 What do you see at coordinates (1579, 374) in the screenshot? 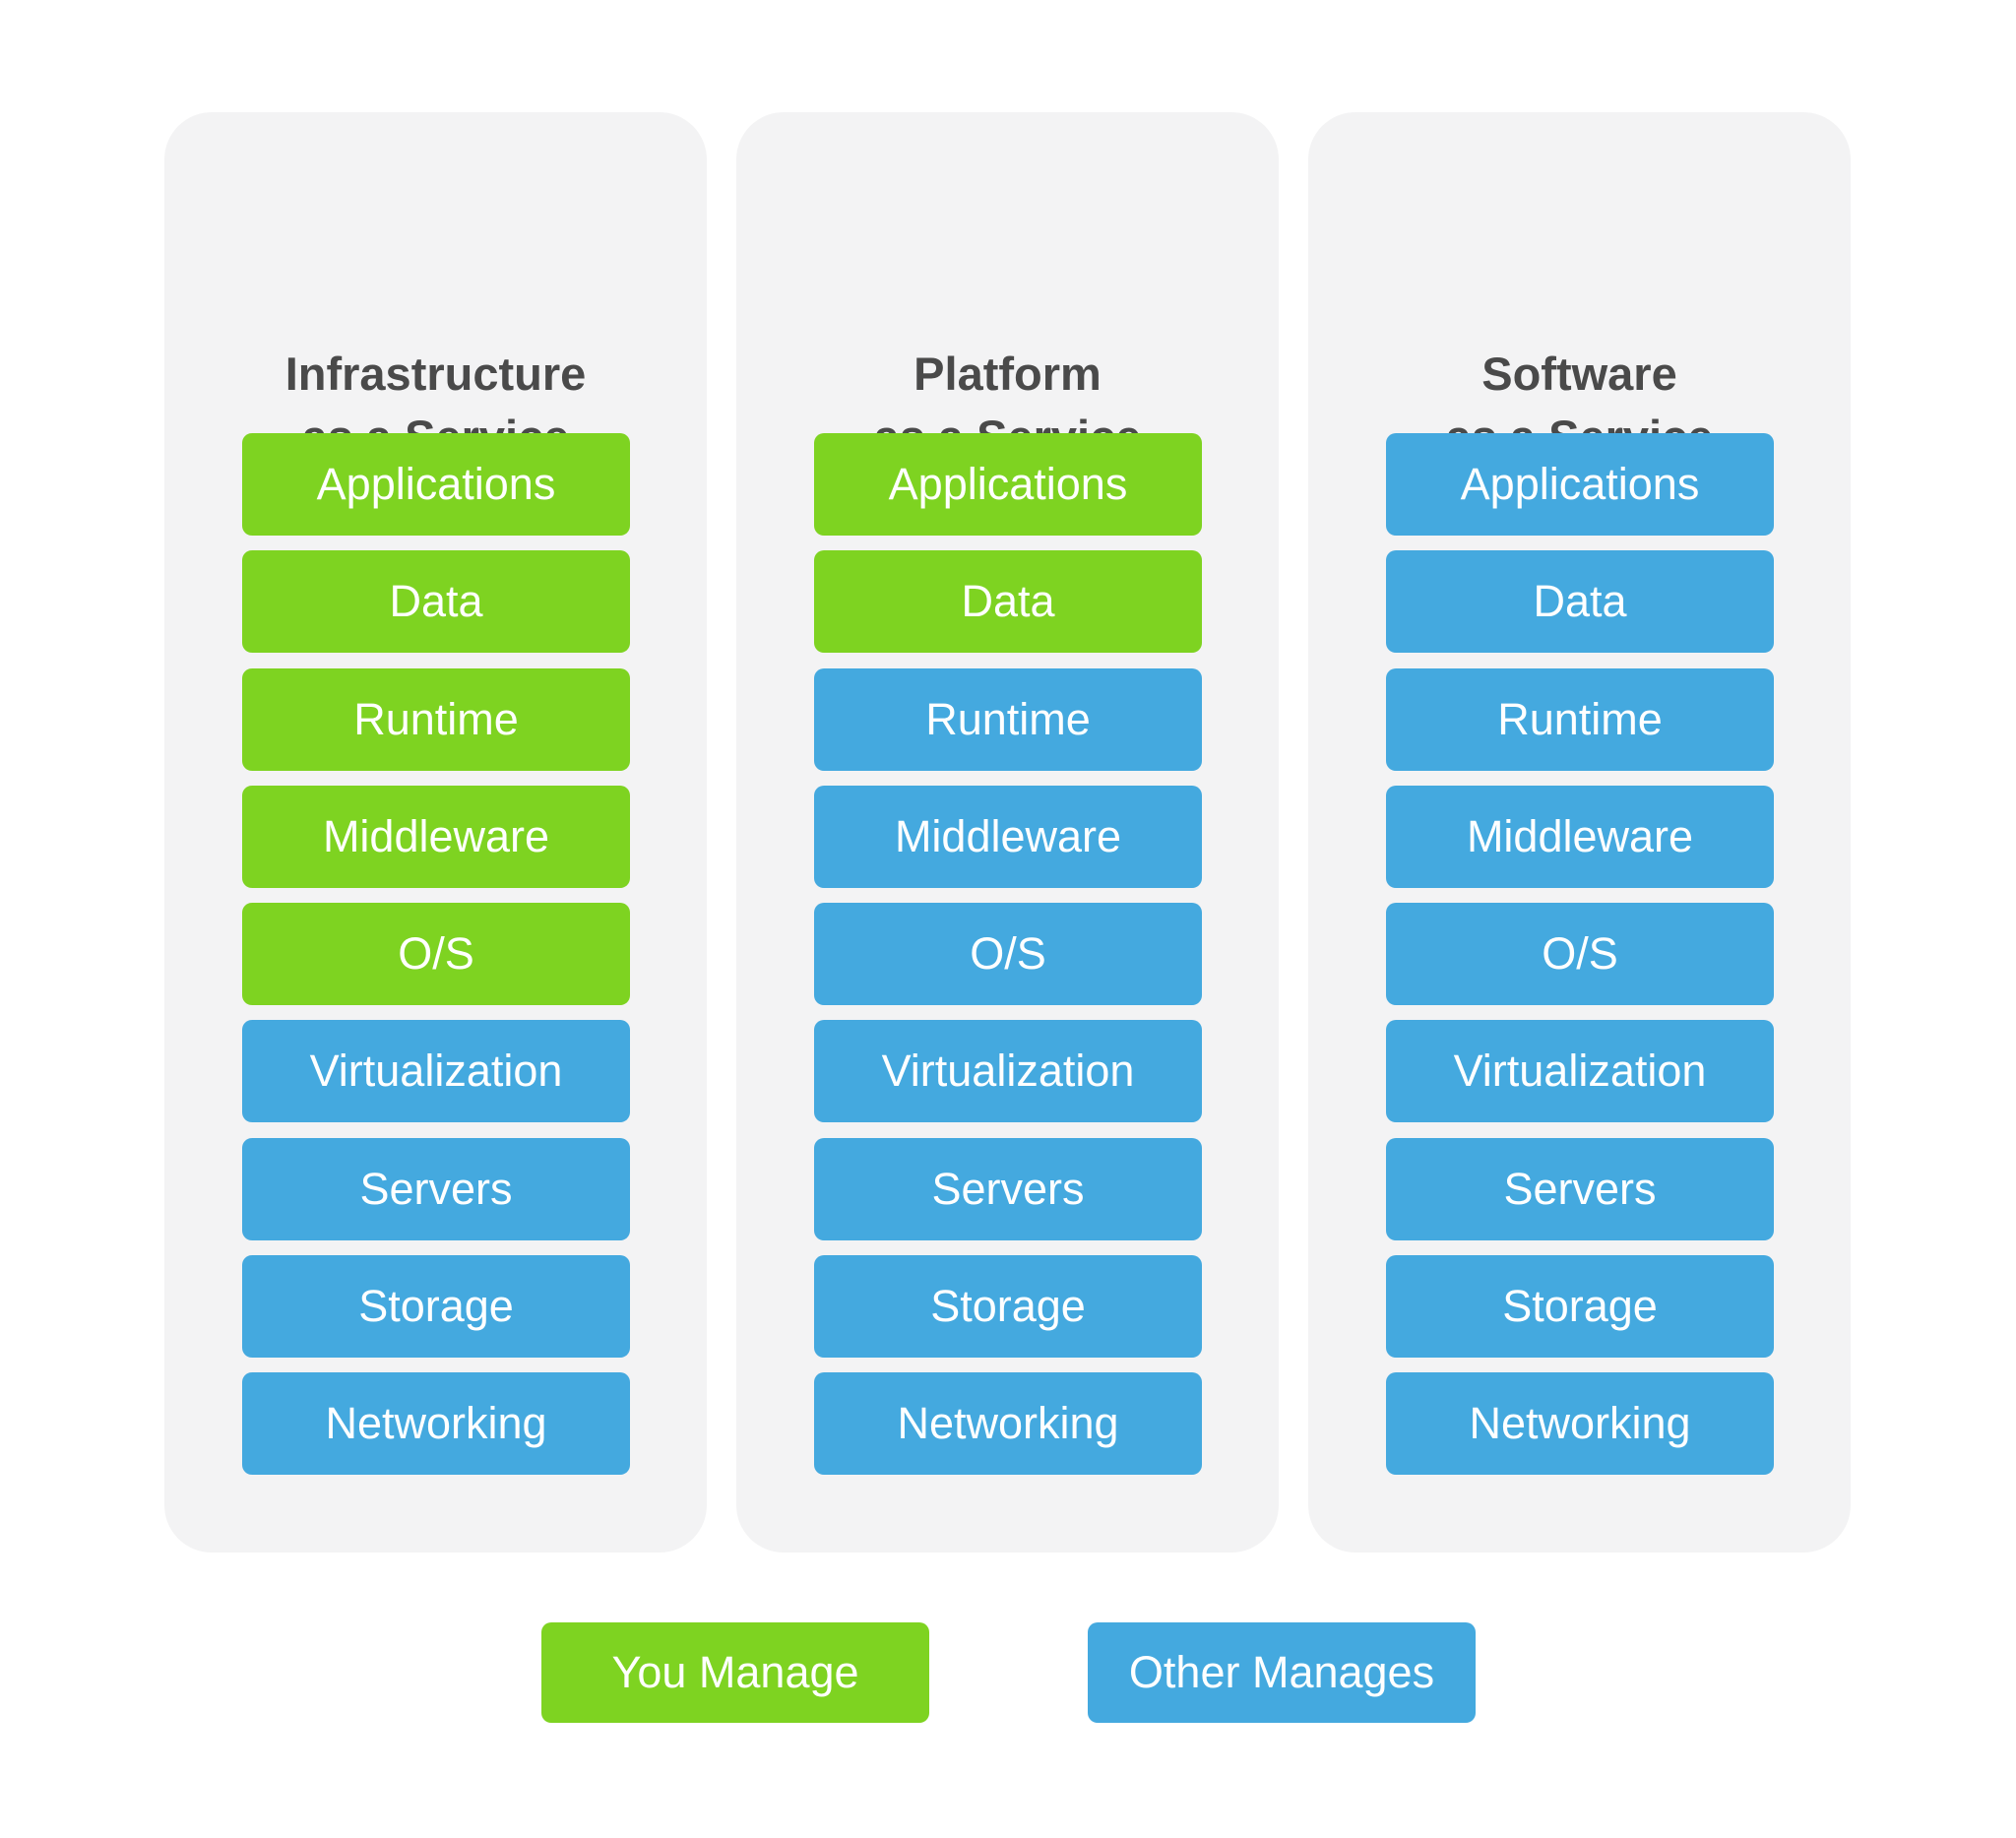
I see `panel-title-line1: Software` at bounding box center [1579, 374].